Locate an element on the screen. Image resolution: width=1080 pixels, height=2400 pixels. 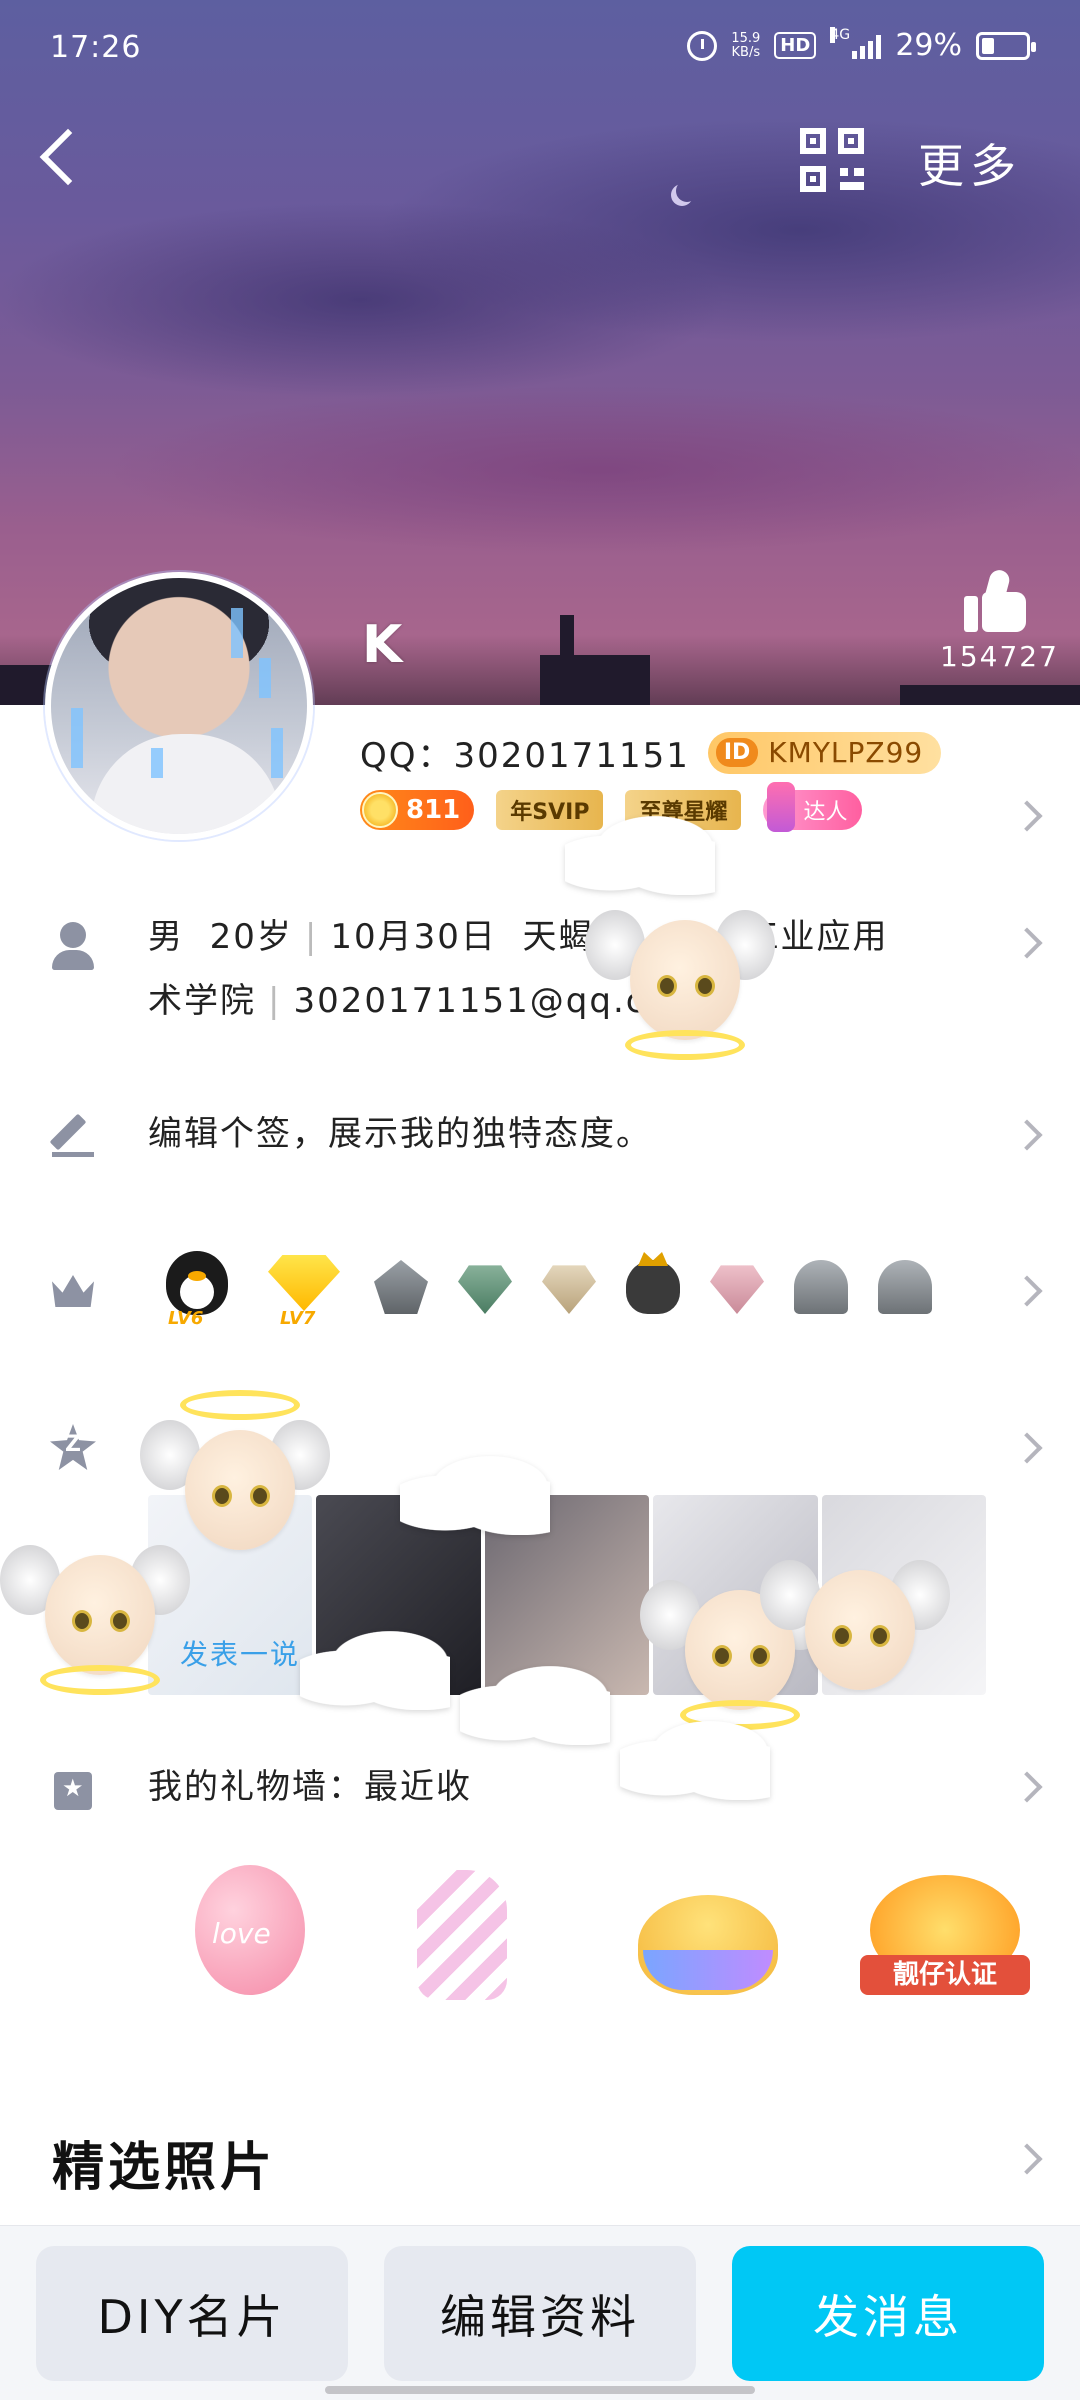
gift-wall-label: 我的礼物墙：最近收 is located at coordinates (310, 1787).